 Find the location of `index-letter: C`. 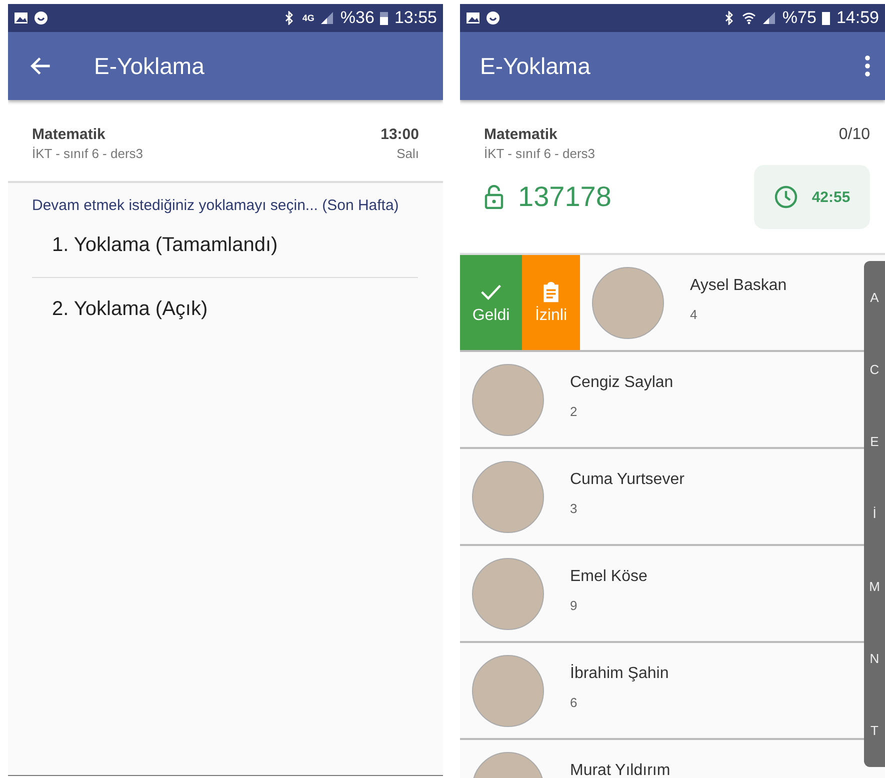

index-letter: C is located at coordinates (875, 369).